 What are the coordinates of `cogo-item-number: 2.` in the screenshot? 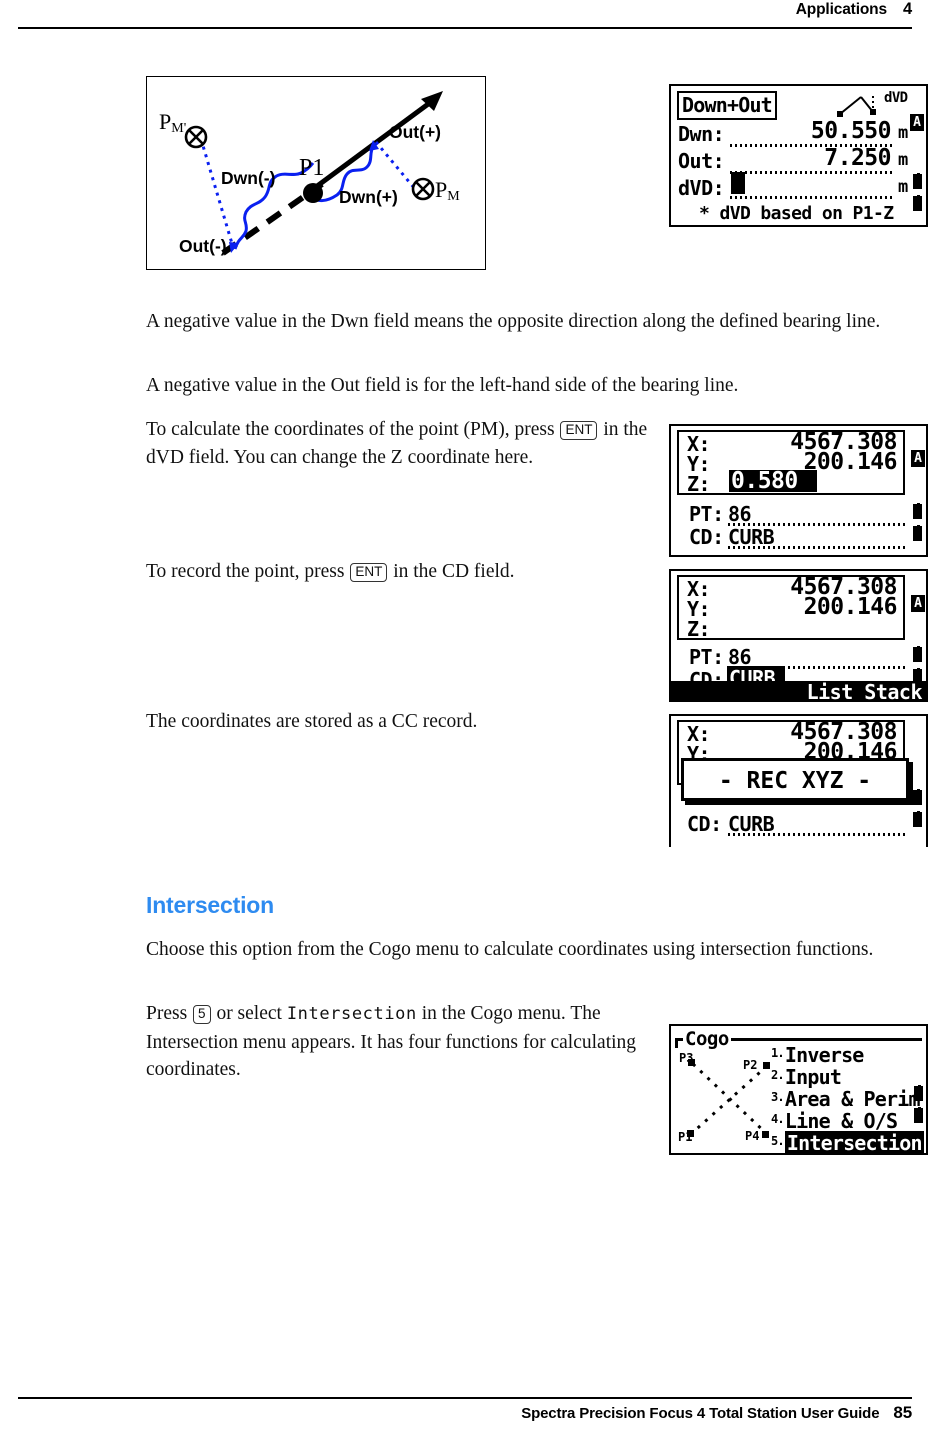 It's located at (778, 1075).